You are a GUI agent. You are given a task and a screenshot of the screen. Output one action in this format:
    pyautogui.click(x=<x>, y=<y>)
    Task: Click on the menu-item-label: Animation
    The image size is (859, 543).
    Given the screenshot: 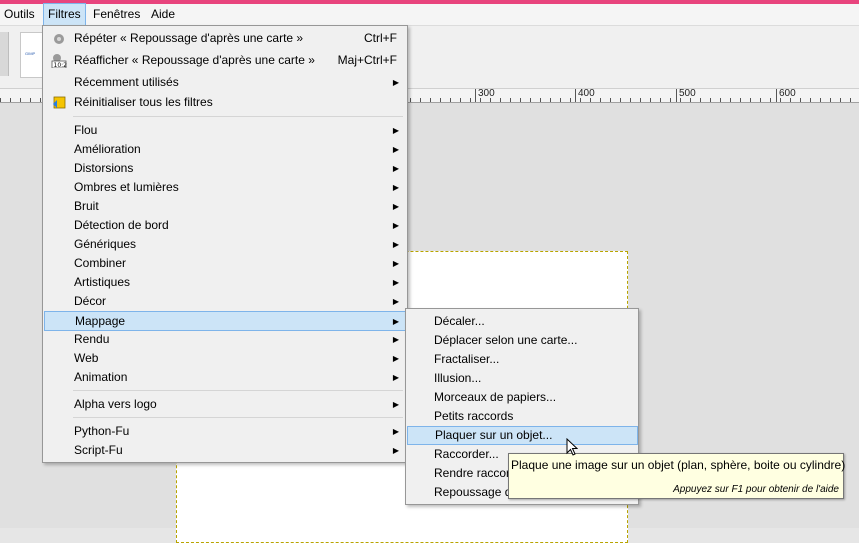 What is the action you would take?
    pyautogui.click(x=101, y=377)
    